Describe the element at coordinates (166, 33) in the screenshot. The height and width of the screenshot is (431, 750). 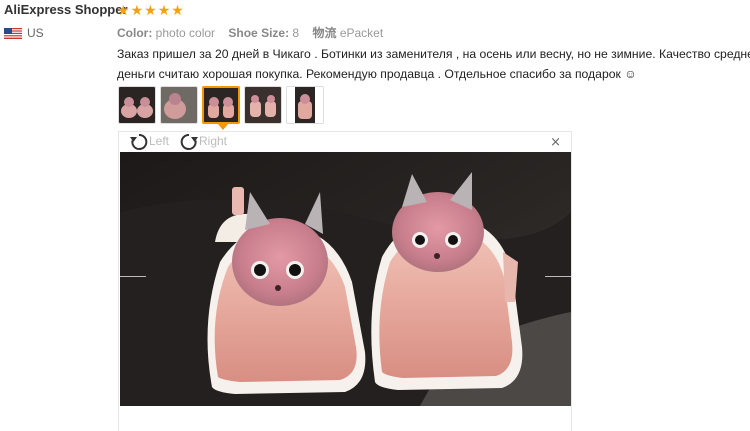
I see `attr-color: Color: photo color` at that location.